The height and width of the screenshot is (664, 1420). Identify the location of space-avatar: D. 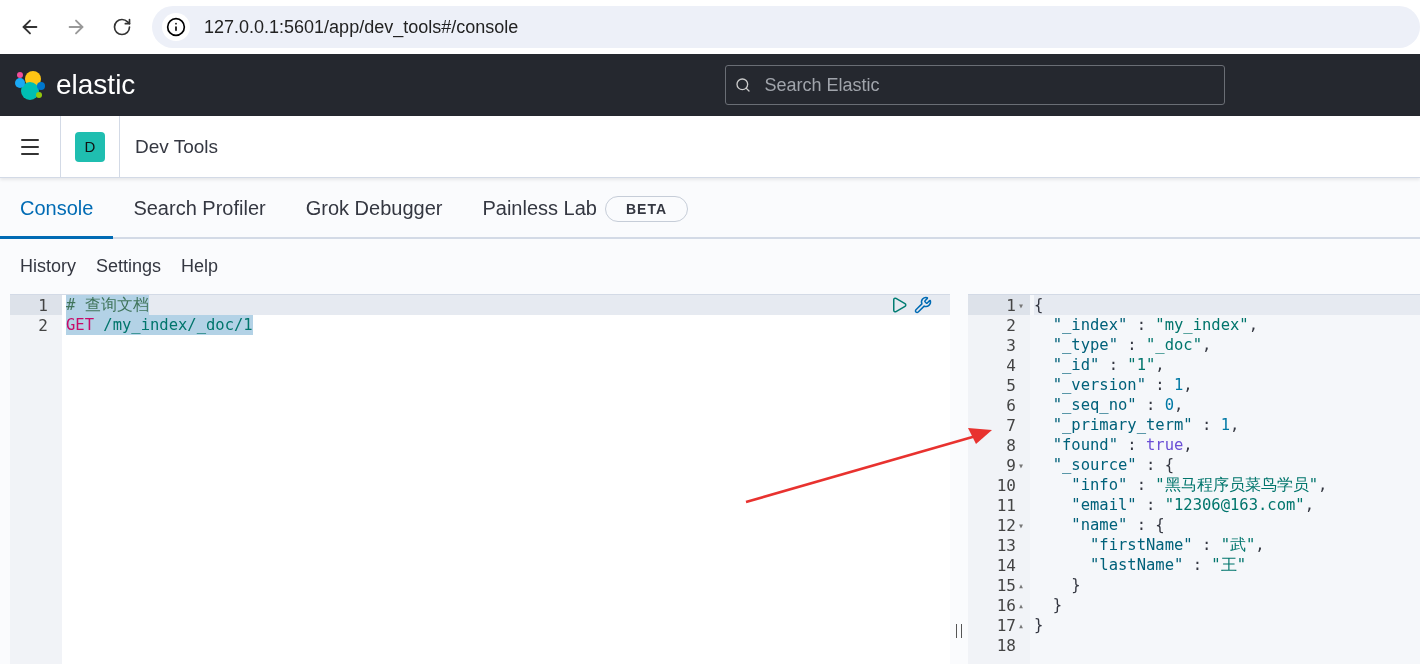
(90, 146).